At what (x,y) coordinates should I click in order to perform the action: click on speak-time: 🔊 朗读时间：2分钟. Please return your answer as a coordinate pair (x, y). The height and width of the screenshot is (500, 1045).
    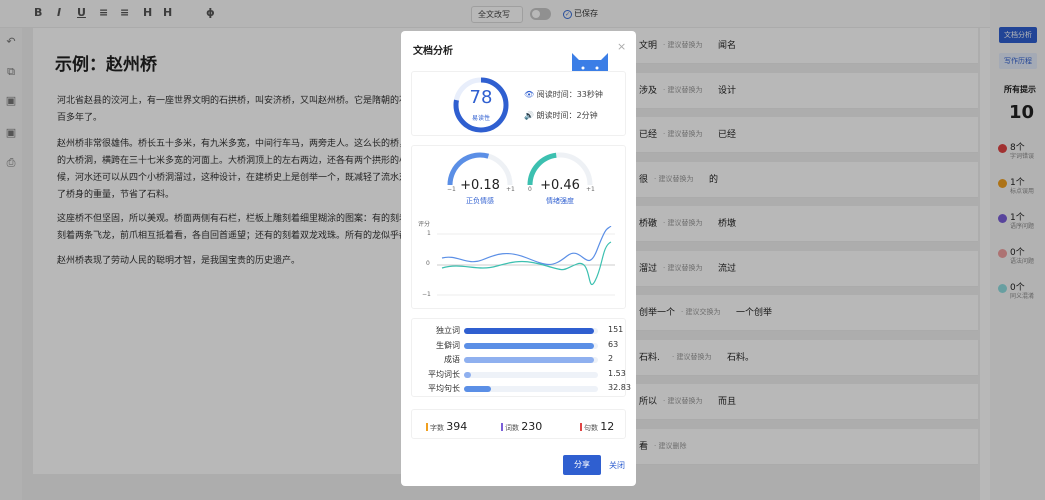
    Looking at the image, I should click on (561, 115).